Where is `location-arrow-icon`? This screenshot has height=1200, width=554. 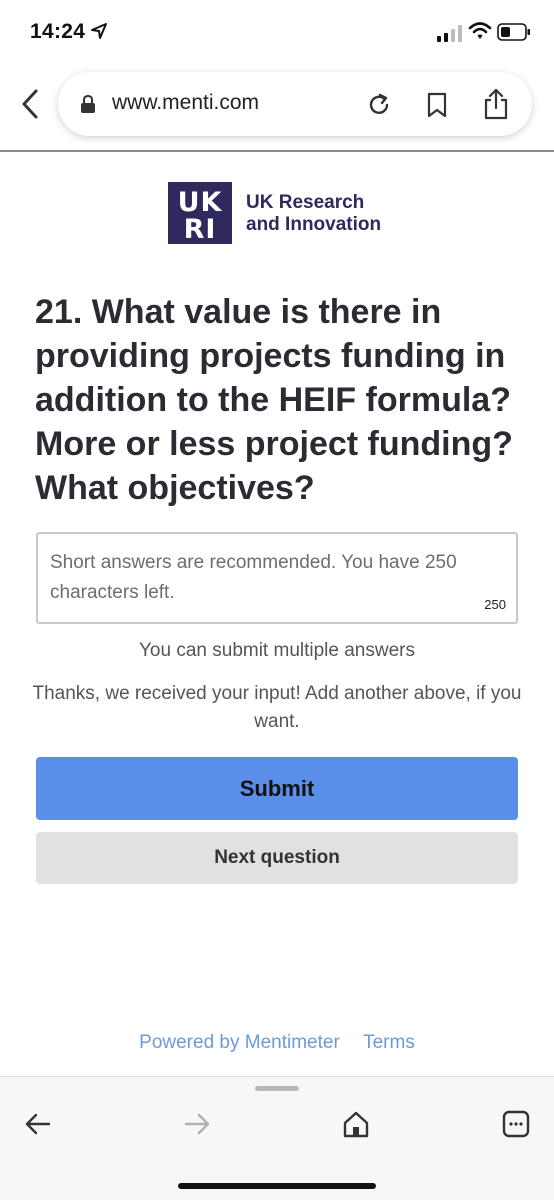 location-arrow-icon is located at coordinates (99, 31).